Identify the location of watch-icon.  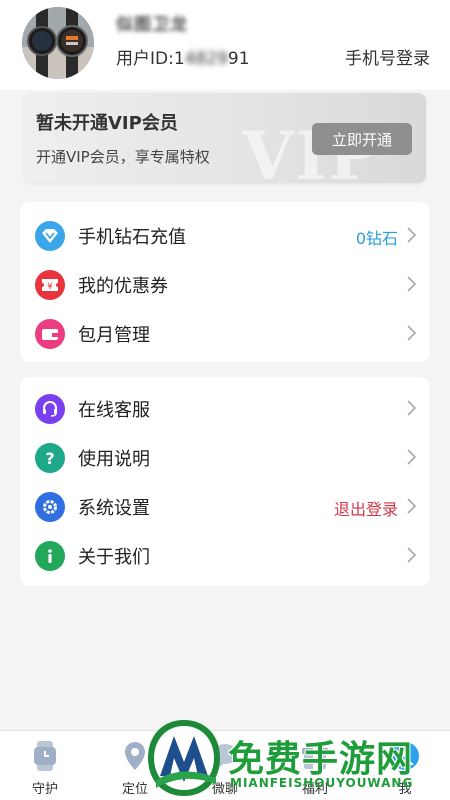
(45, 756).